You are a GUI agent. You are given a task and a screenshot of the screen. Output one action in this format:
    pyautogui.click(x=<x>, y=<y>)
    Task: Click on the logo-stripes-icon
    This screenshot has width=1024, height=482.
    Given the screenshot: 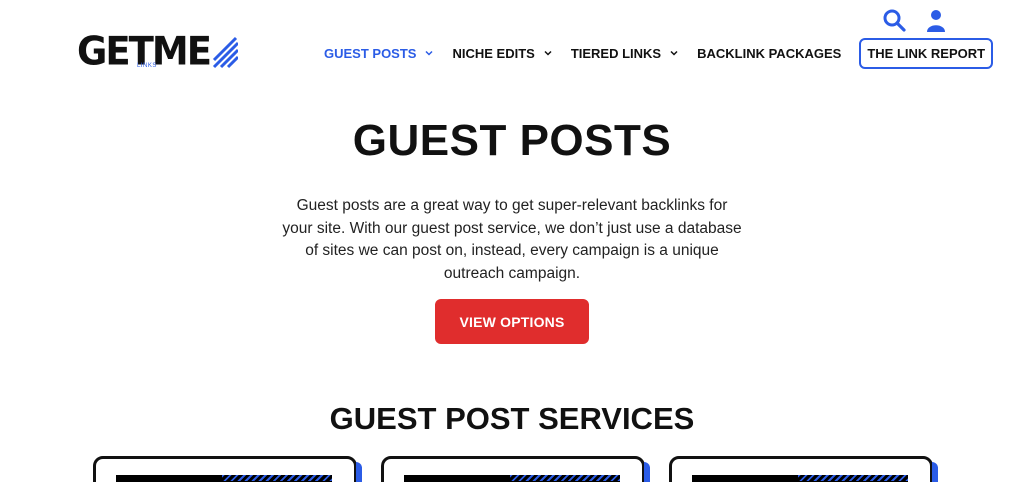 What is the action you would take?
    pyautogui.click(x=225, y=52)
    